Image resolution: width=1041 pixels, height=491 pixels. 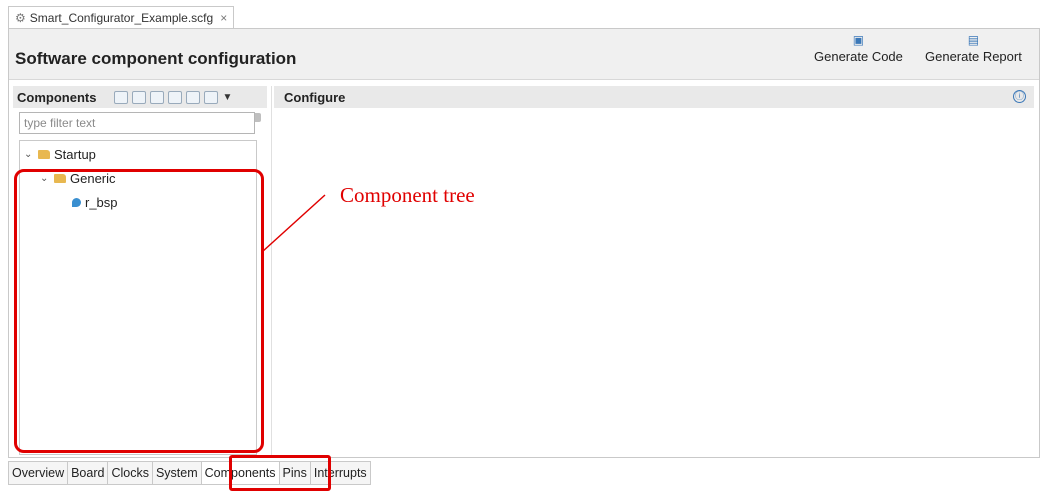 What do you see at coordinates (93, 178) in the screenshot?
I see `tree-node-label: Generic` at bounding box center [93, 178].